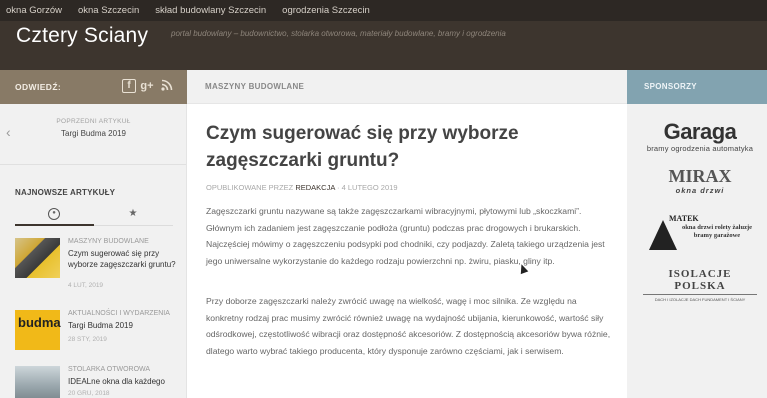 The height and width of the screenshot is (398, 767). What do you see at coordinates (254, 86) in the screenshot?
I see `category-label: MASZYNY BUDOWLANE` at bounding box center [254, 86].